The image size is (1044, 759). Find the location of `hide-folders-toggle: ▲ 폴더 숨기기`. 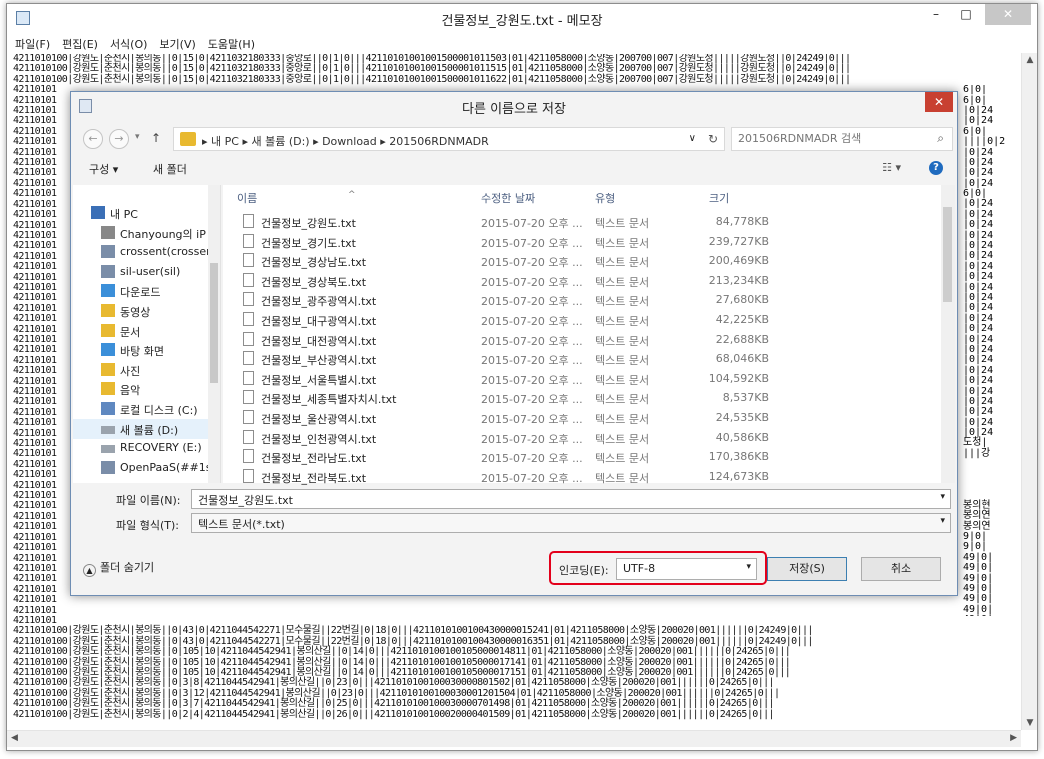

hide-folders-toggle: ▲ 폴더 숨기기 is located at coordinates (118, 568).